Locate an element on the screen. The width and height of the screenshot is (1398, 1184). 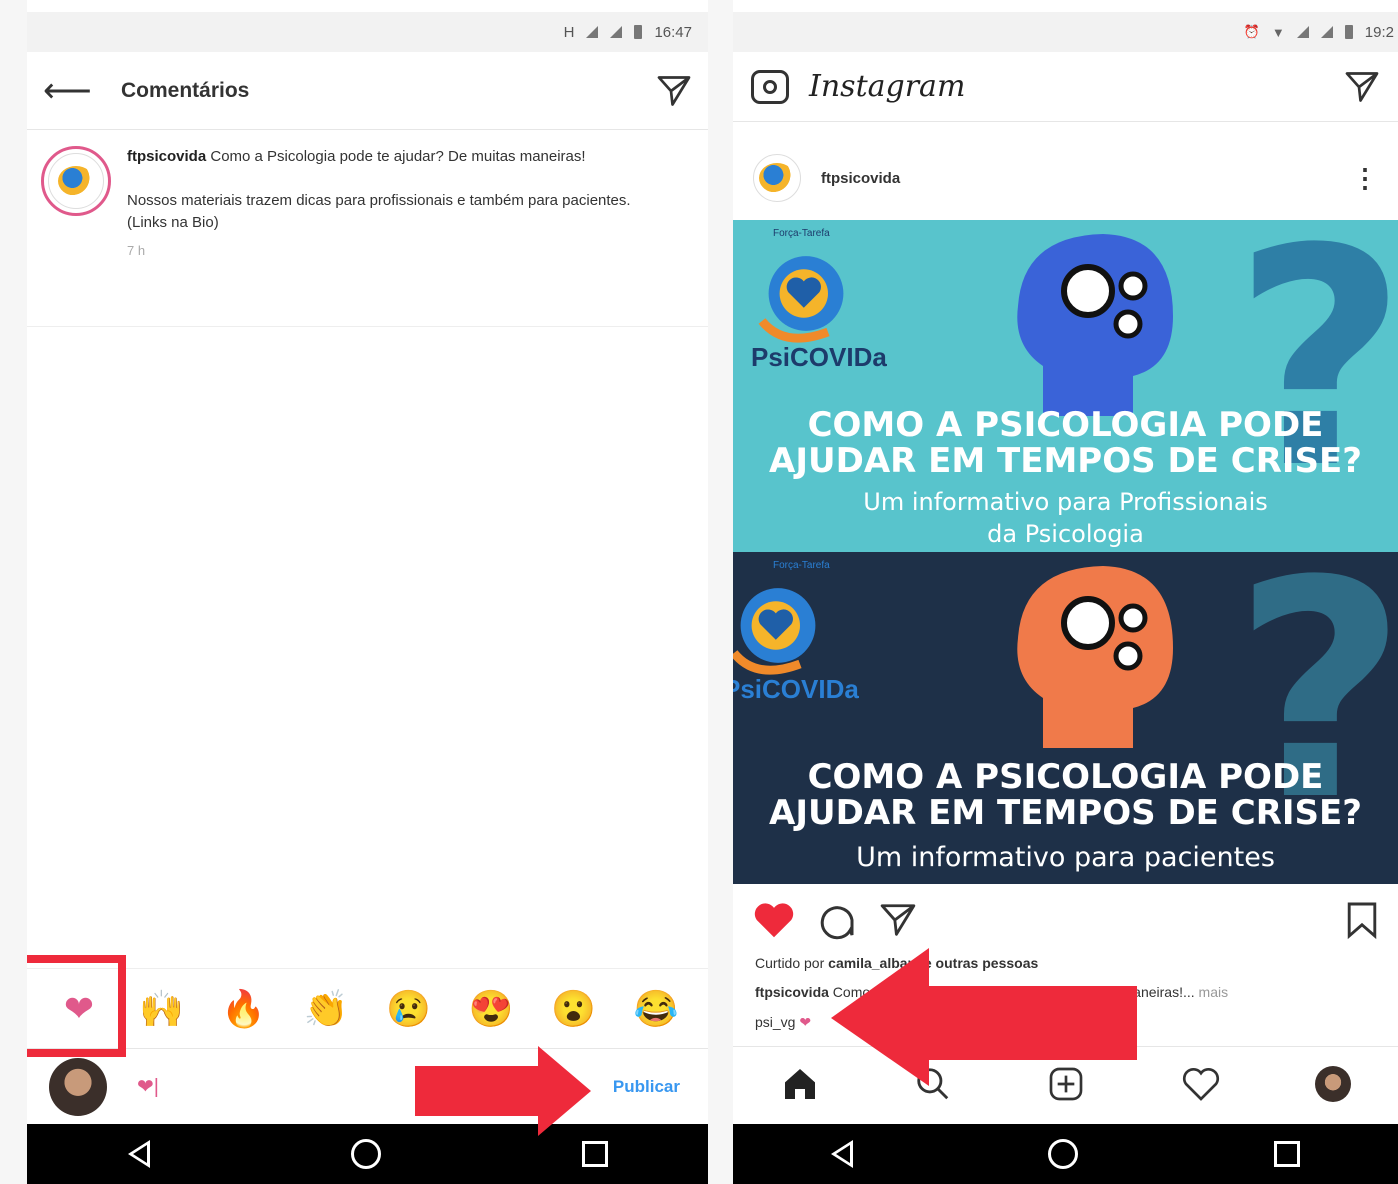
more-options-icon: ⋮ is located at coordinates (1365, 178).